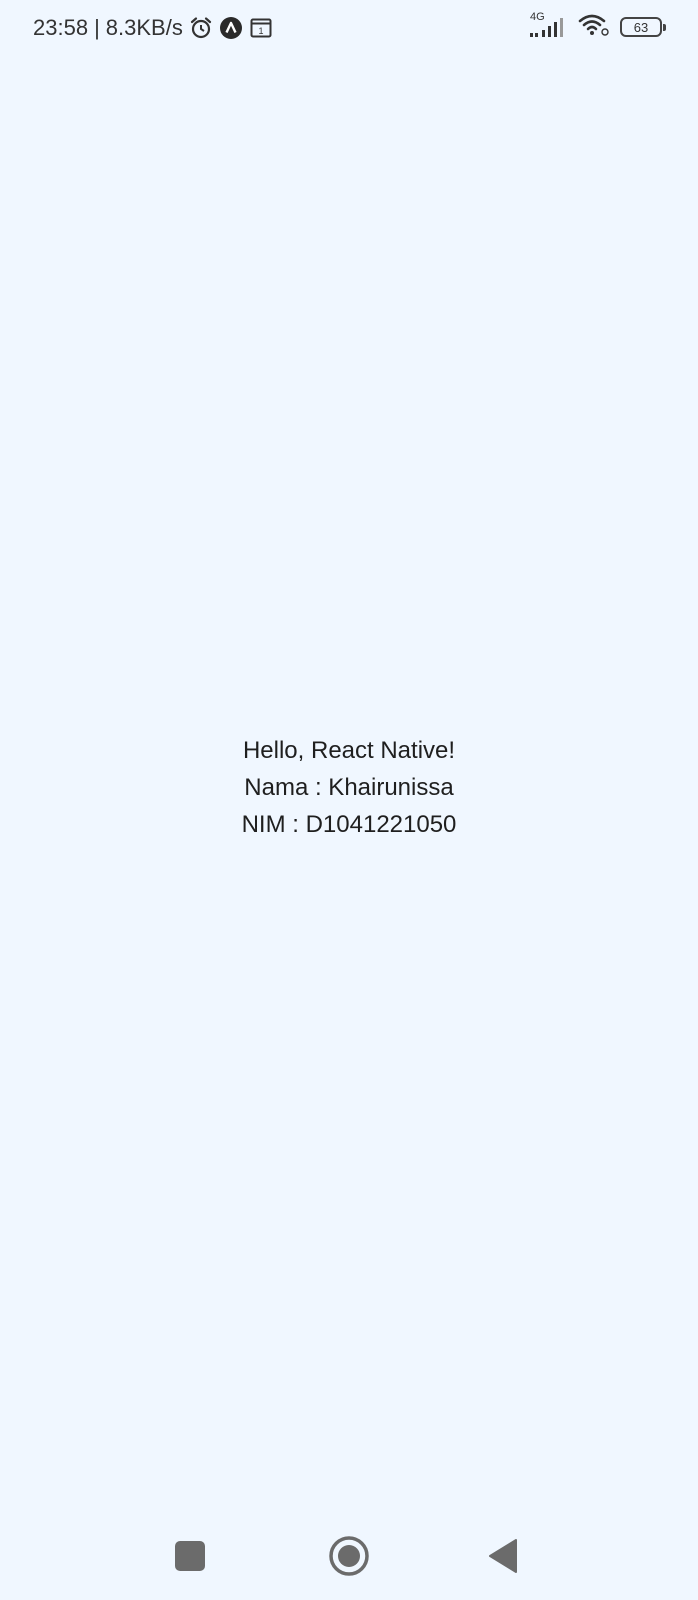 The width and height of the screenshot is (698, 1600). What do you see at coordinates (61, 27) in the screenshot?
I see `status-time: 23:58` at bounding box center [61, 27].